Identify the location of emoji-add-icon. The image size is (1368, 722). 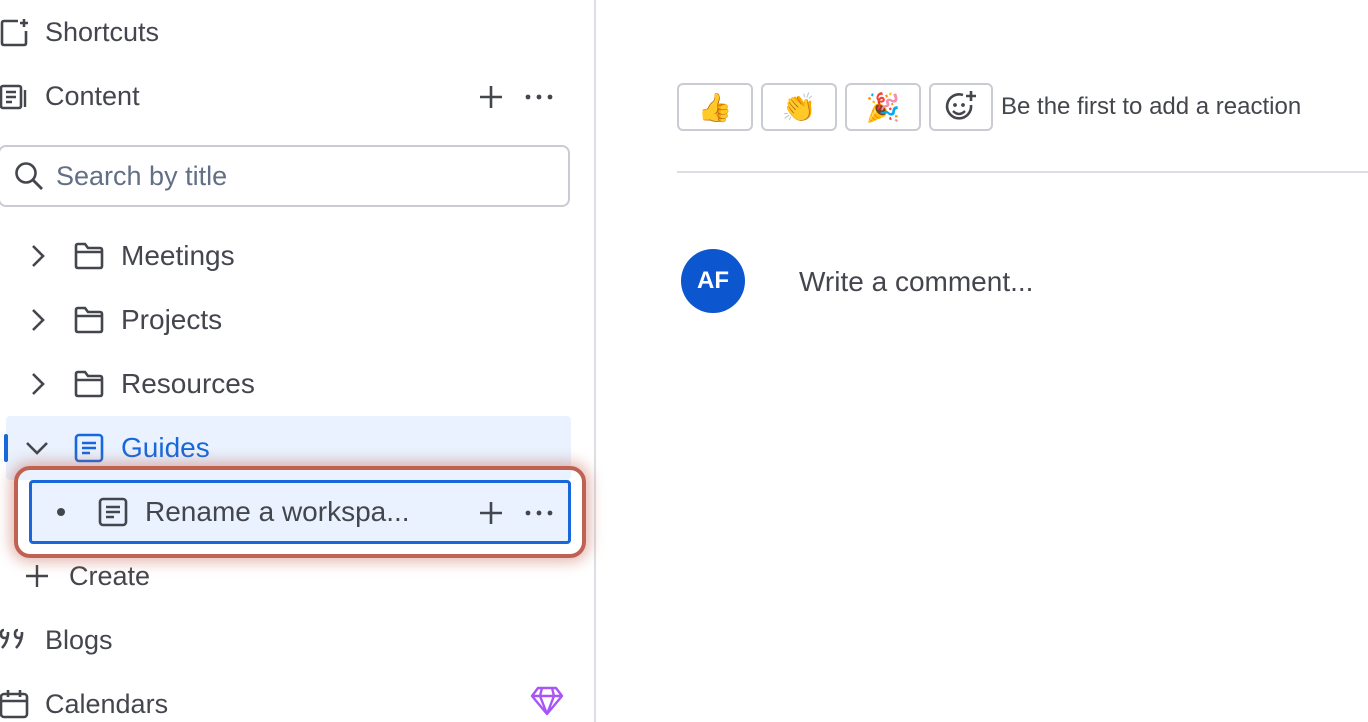
(961, 107).